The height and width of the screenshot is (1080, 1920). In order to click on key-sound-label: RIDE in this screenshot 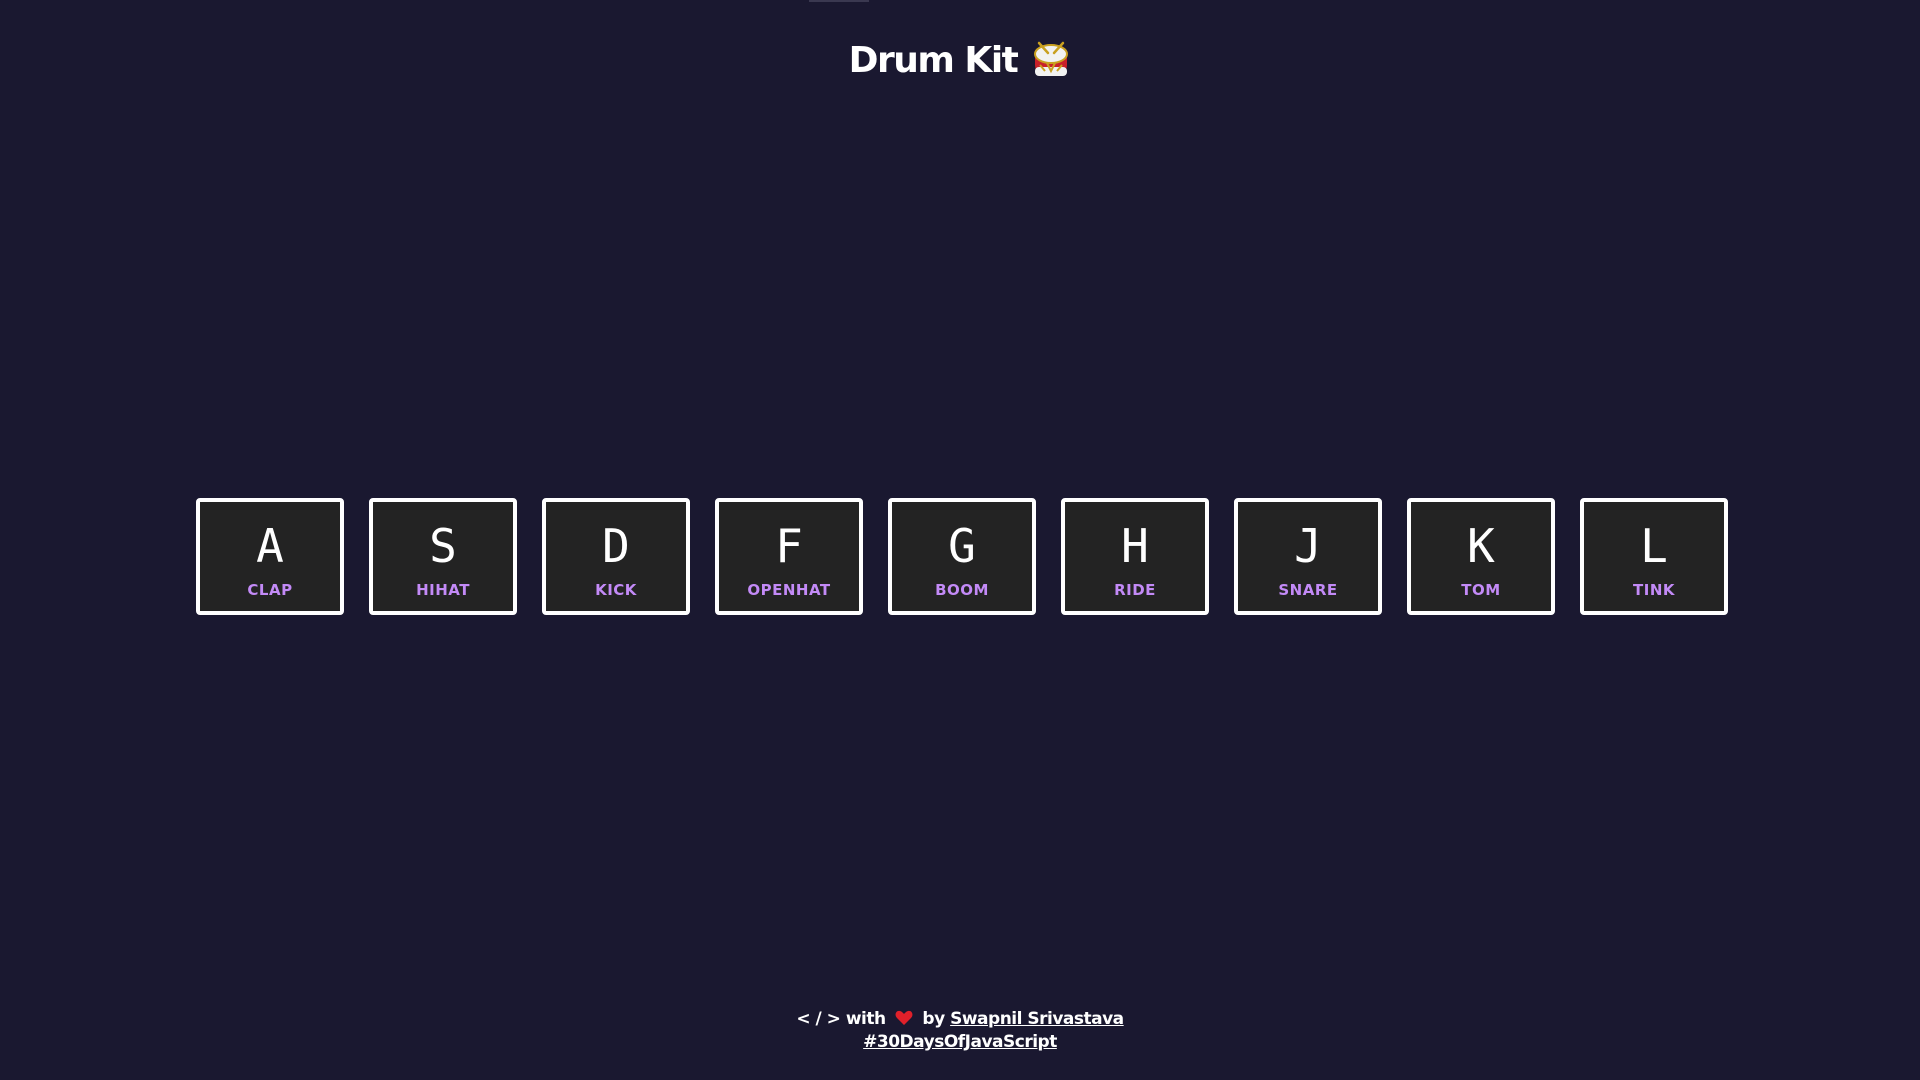, I will do `click(1135, 589)`.